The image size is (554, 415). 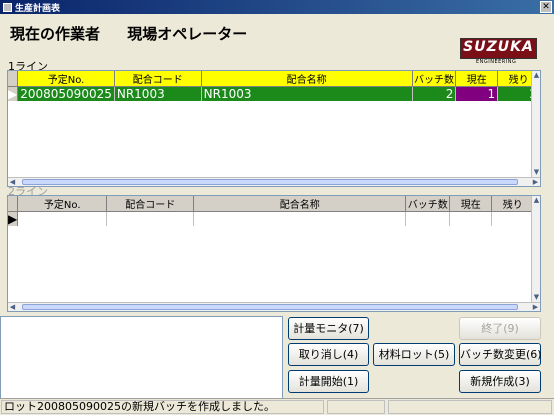 I want to click on line2-vertical-scrollbar: ▲ ▼, so click(x=535, y=249).